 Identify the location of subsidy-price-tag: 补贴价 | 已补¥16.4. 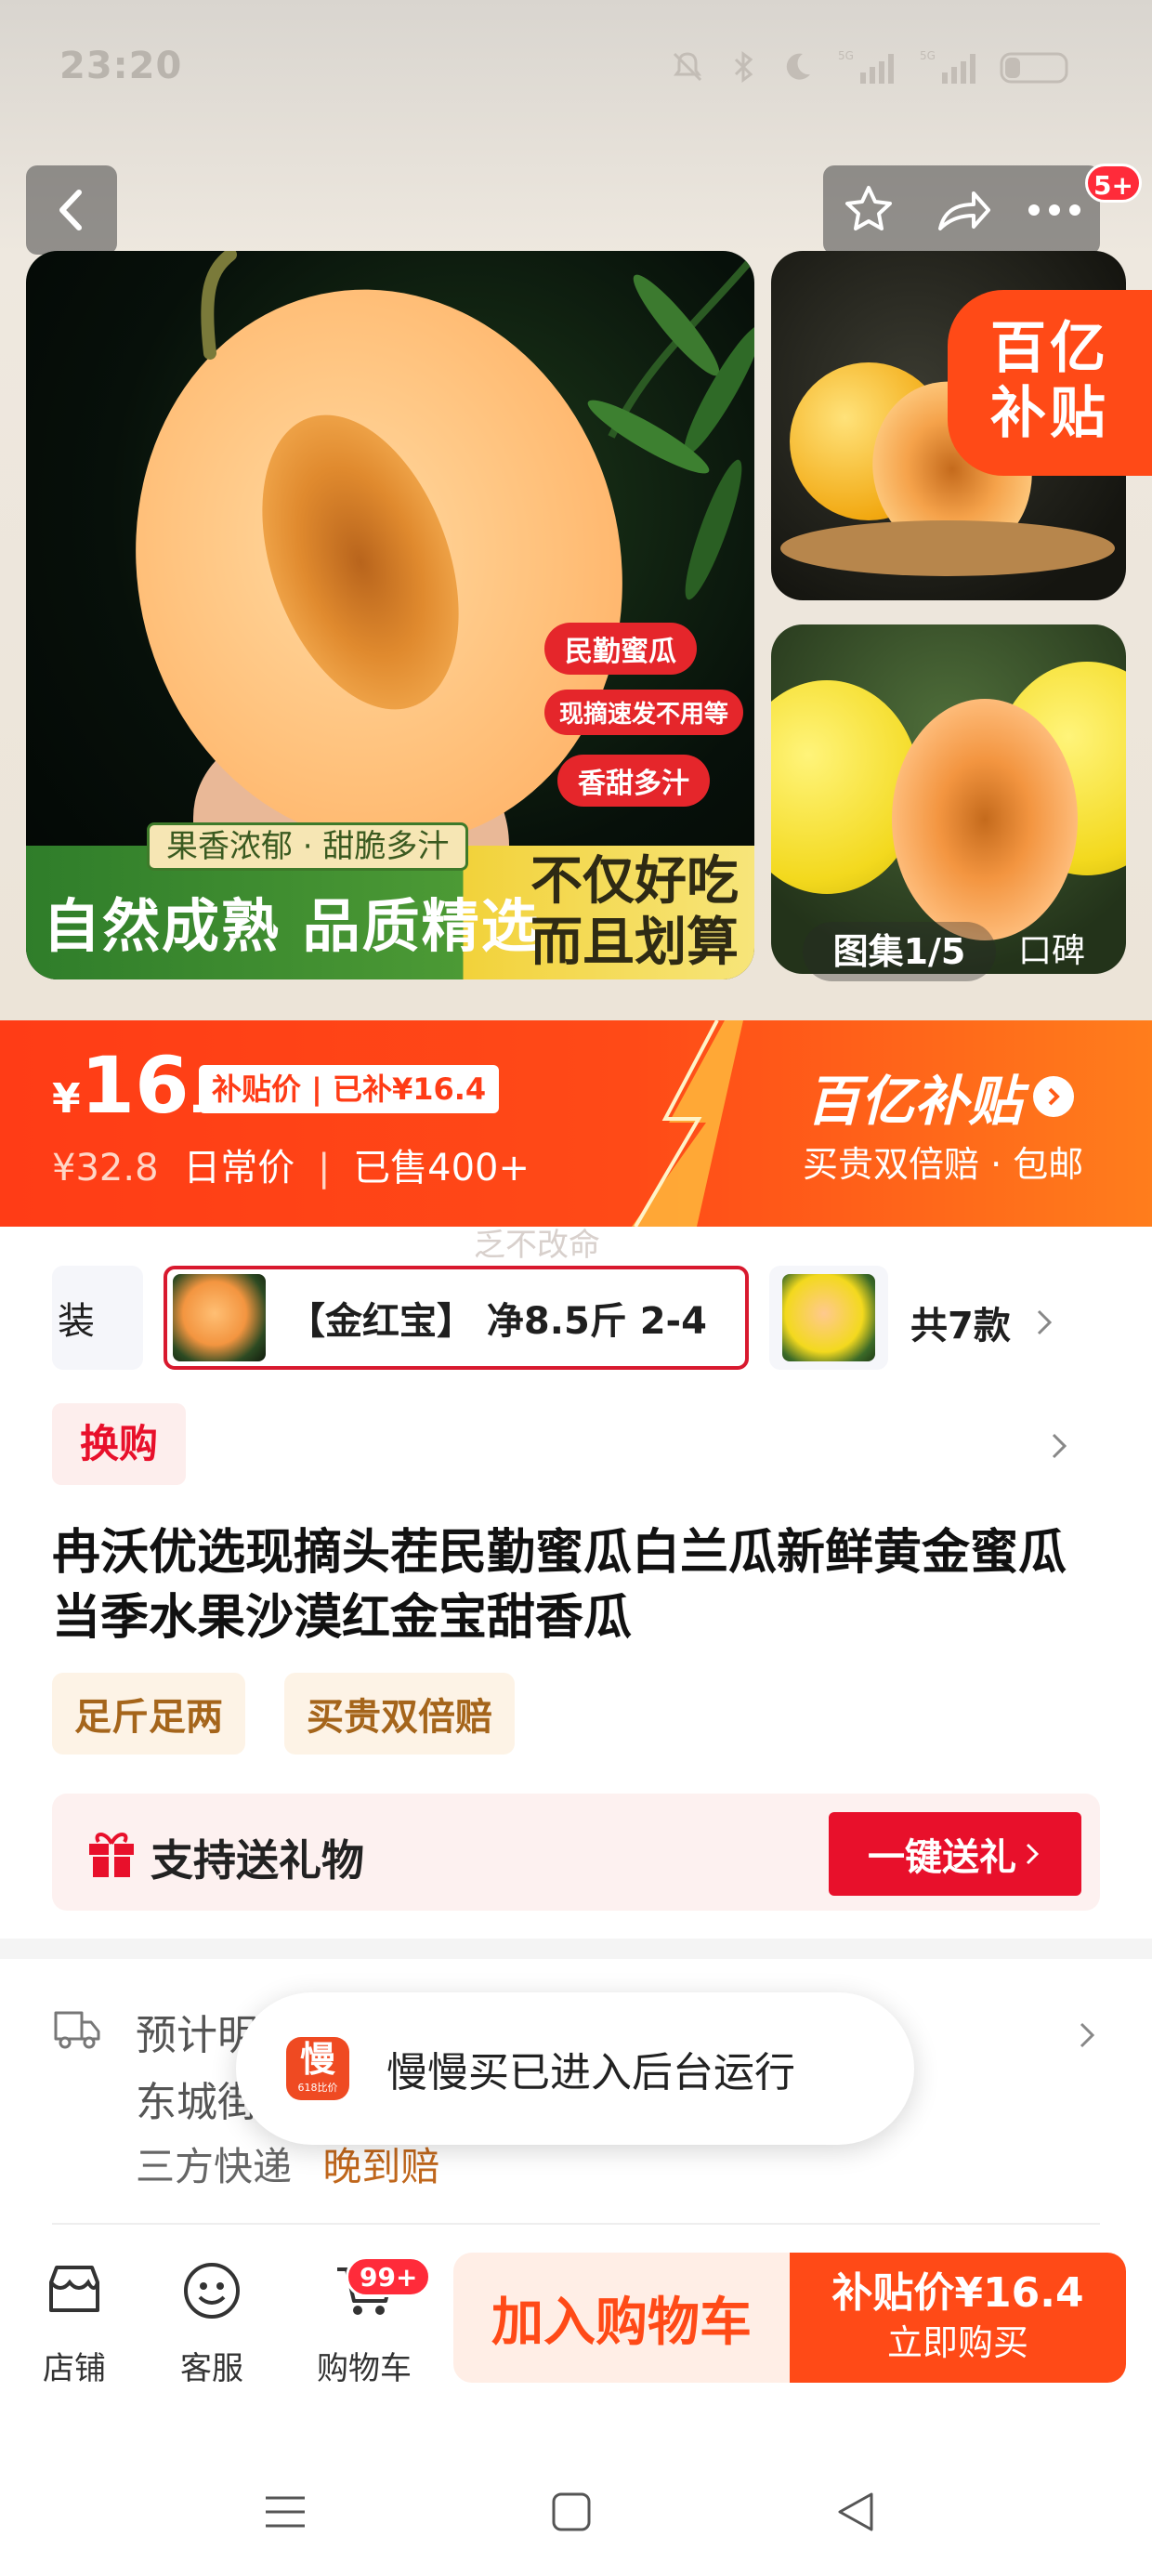
(349, 1089).